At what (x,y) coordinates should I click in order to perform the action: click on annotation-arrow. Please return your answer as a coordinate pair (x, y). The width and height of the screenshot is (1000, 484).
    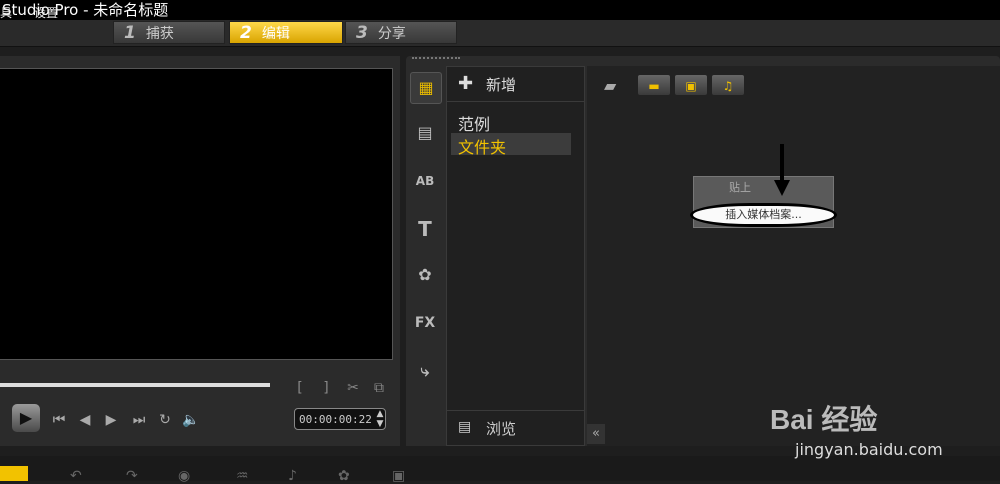
    Looking at the image, I should click on (782, 164).